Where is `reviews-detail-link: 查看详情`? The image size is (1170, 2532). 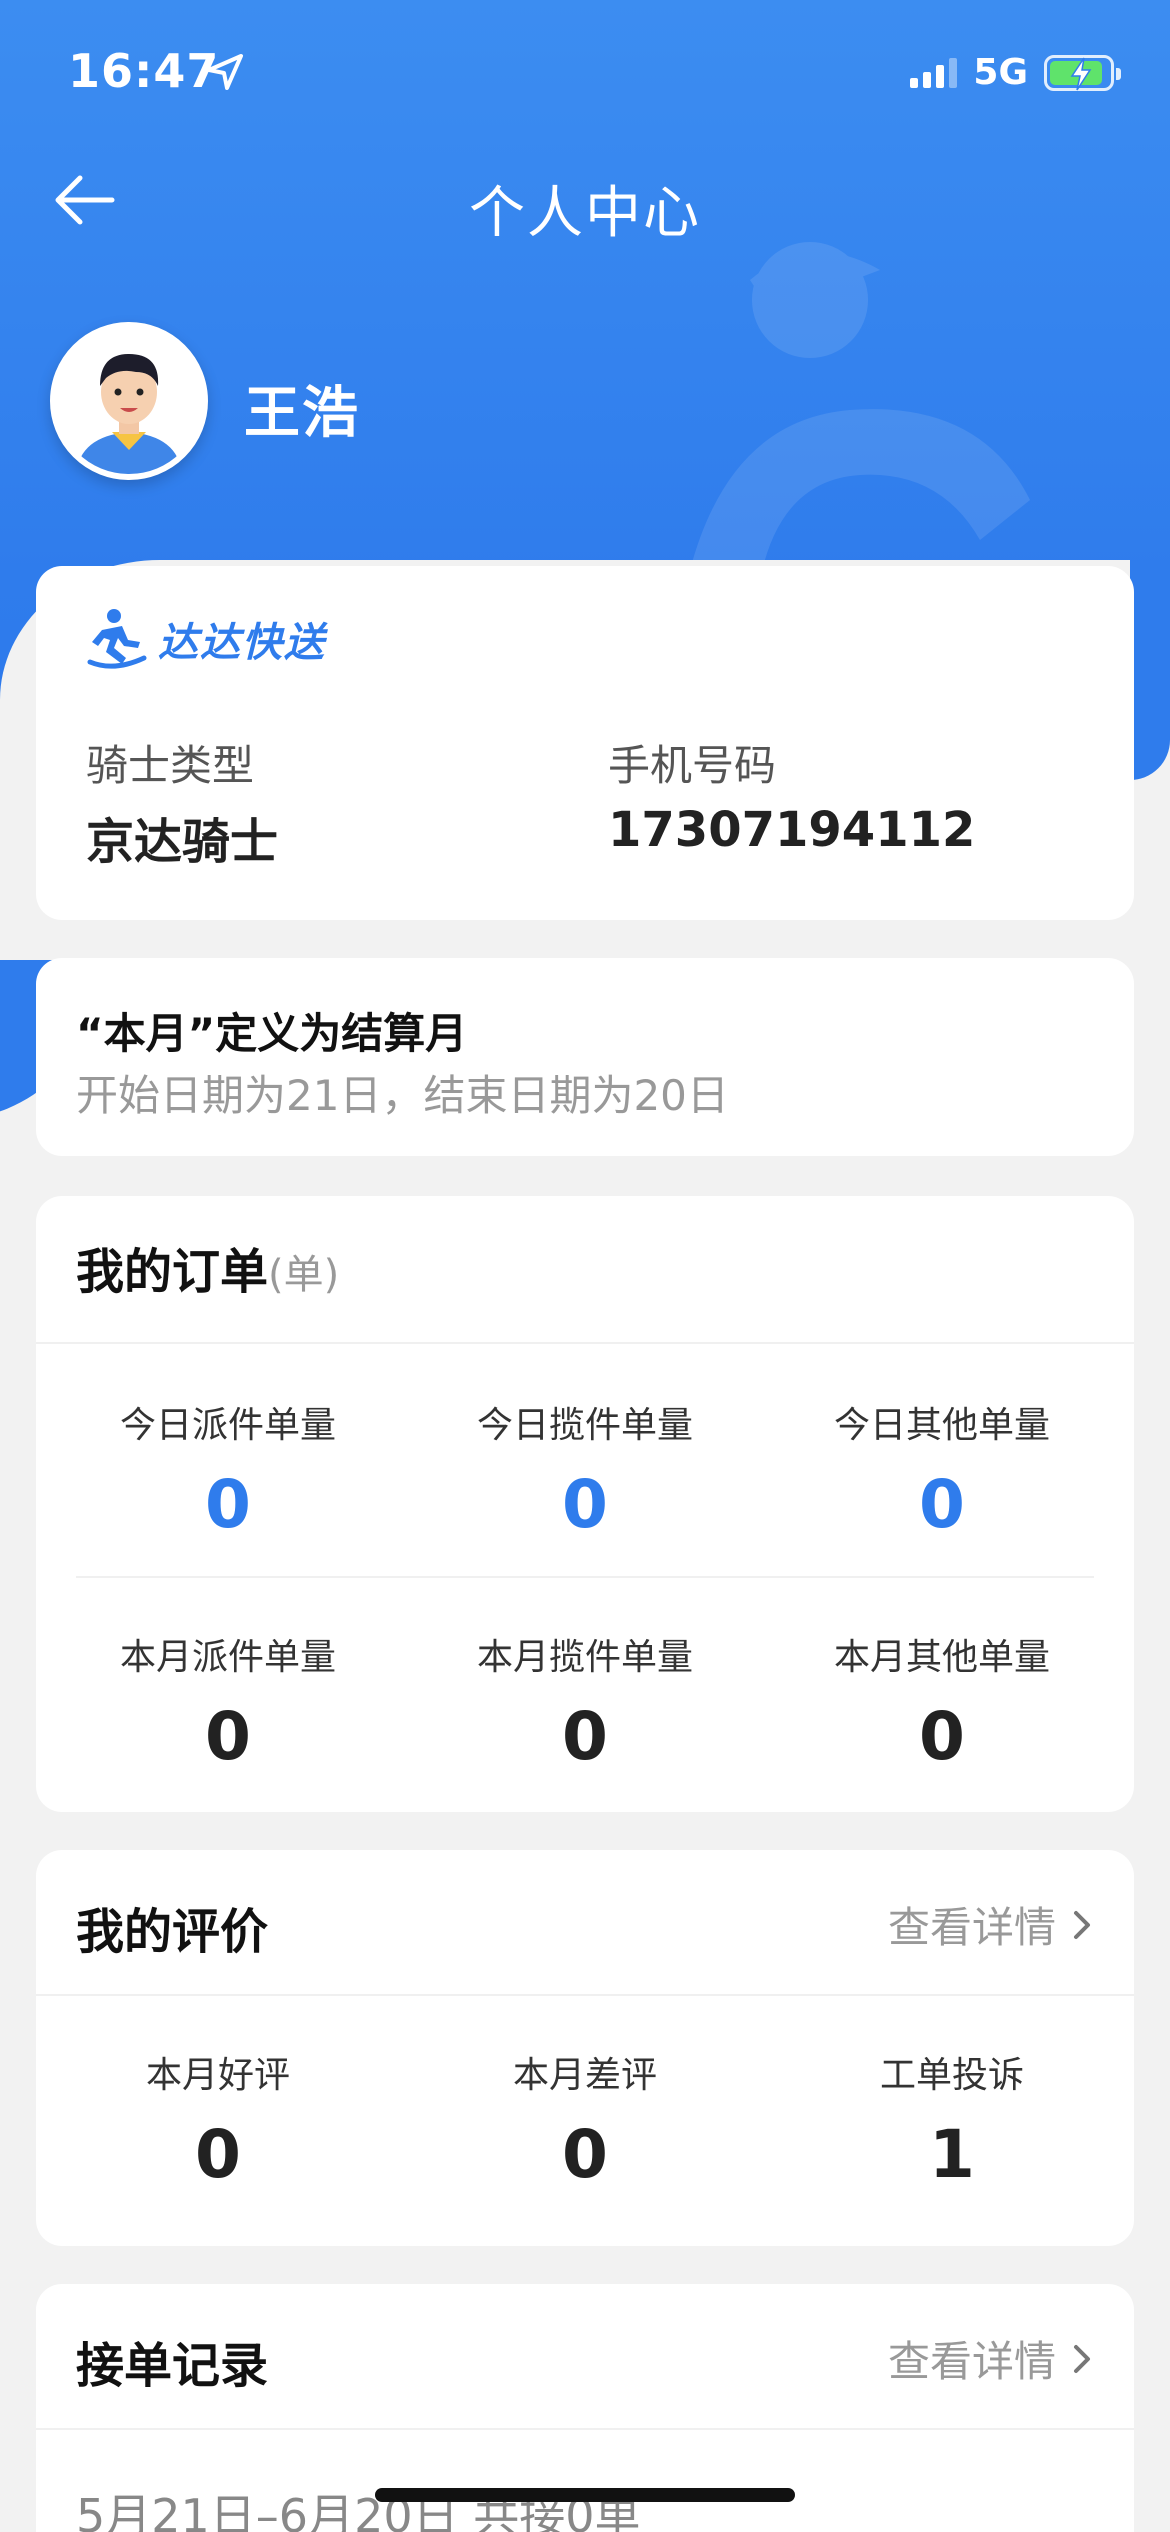 reviews-detail-link: 查看详情 is located at coordinates (991, 1924).